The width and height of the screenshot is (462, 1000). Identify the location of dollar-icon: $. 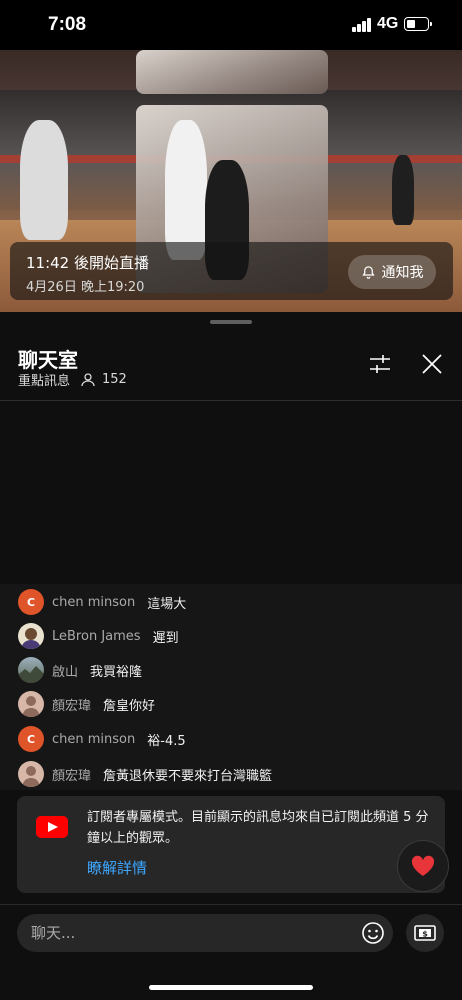
(425, 933).